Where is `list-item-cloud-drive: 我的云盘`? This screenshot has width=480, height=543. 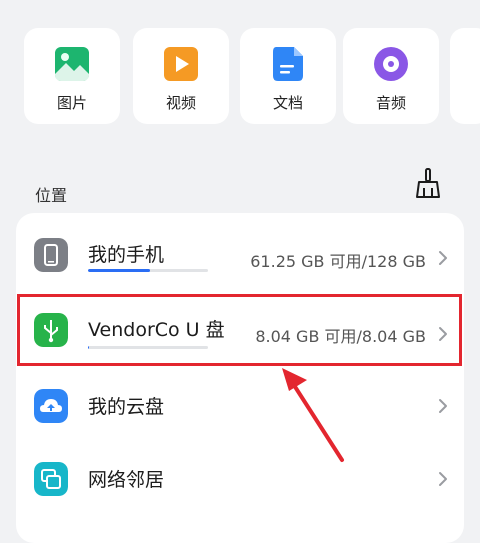 list-item-cloud-drive: 我的云盘 is located at coordinates (240, 405).